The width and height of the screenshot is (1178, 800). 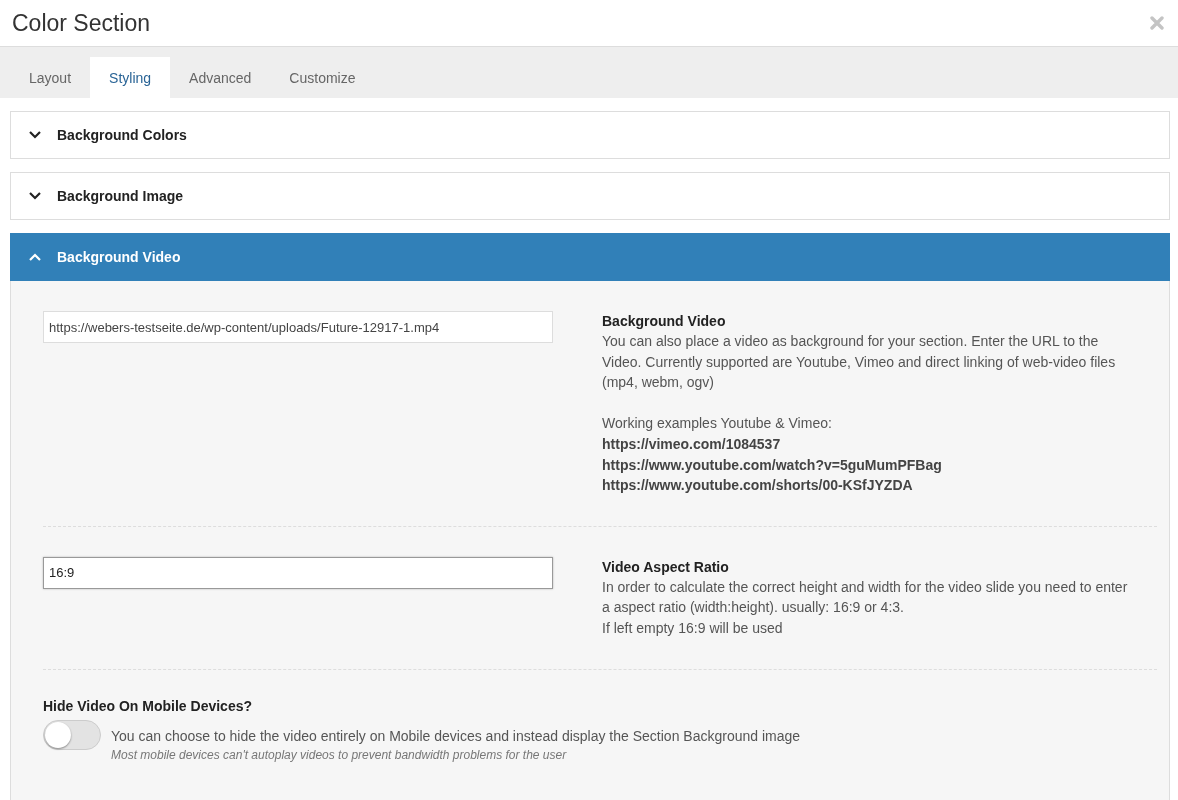 What do you see at coordinates (772, 465) in the screenshot?
I see `example-url: https://www.youtube.com/watch?v=5guMumPFBag` at bounding box center [772, 465].